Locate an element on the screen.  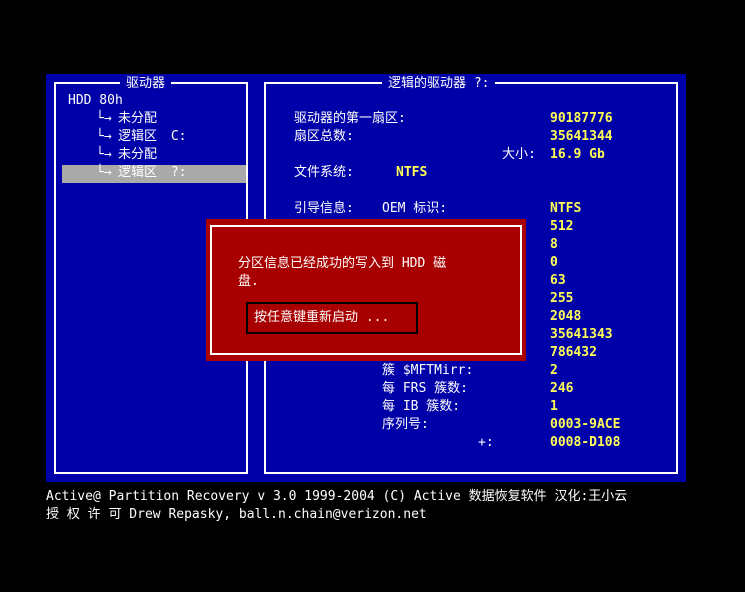
tree-item-unallocated-2: └→ 未分配 is located at coordinates (126, 155).